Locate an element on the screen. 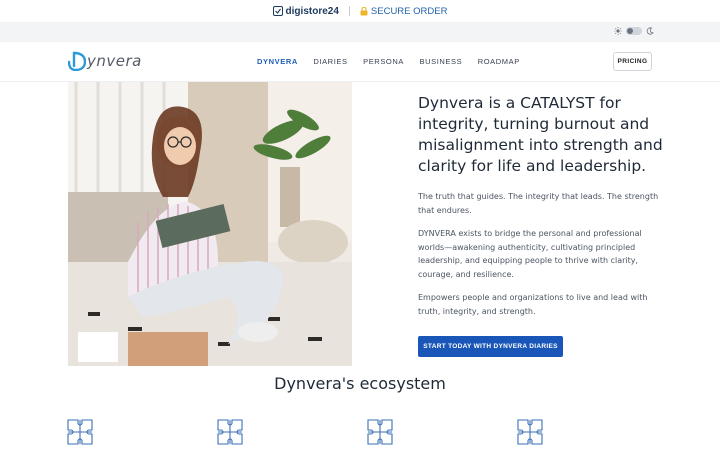 This screenshot has height=450, width=720. sun-icon is located at coordinates (618, 31).